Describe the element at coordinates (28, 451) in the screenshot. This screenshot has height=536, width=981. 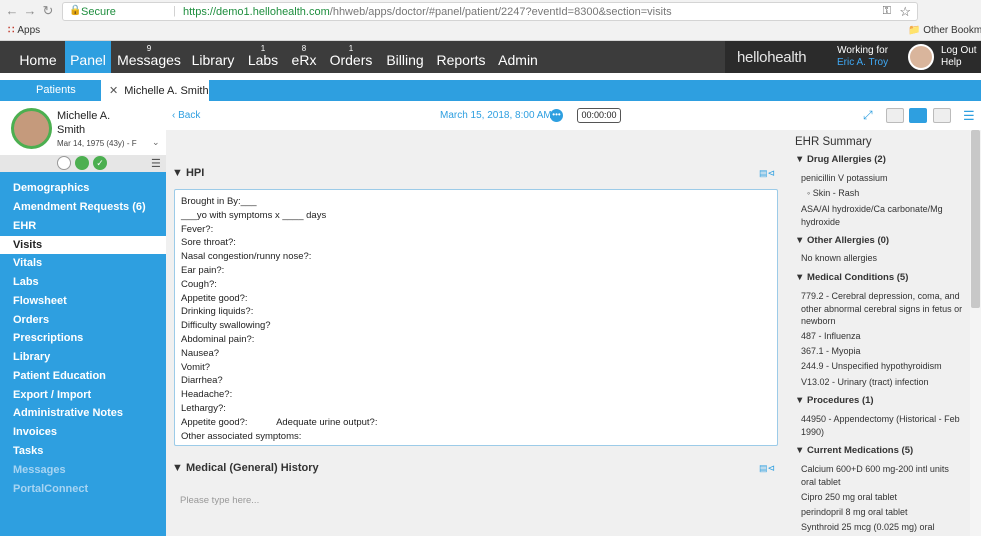
I see `sidebar-item-tasks: Tasks` at that location.